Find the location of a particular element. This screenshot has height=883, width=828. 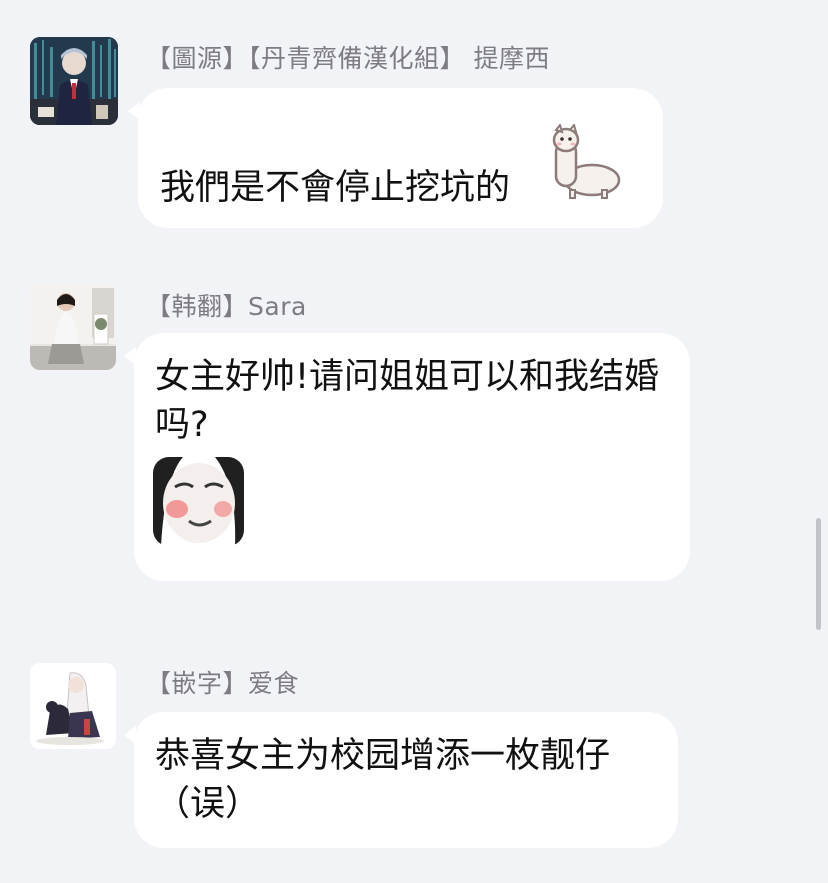

sender-name: 【嵌字】爱食 is located at coordinates (223, 683).